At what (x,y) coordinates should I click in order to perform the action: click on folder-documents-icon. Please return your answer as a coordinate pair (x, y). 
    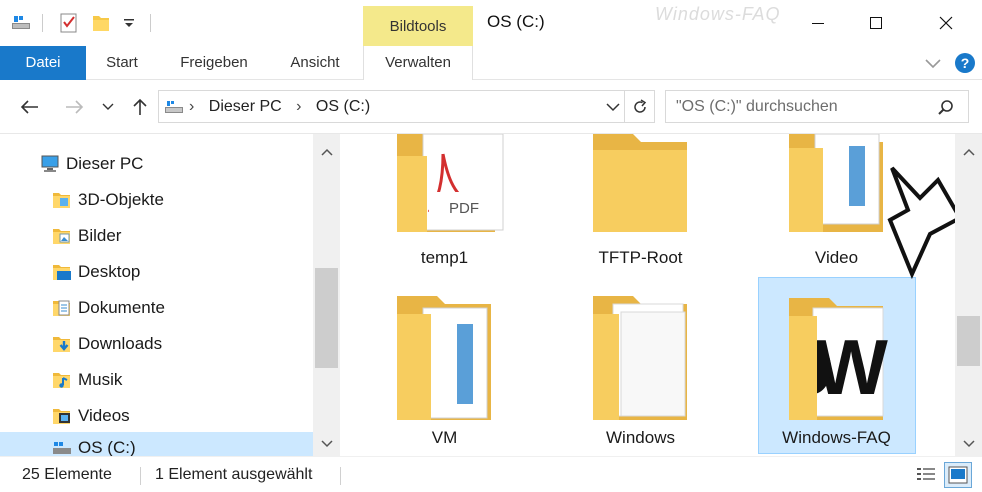
    Looking at the image, I should click on (62, 308).